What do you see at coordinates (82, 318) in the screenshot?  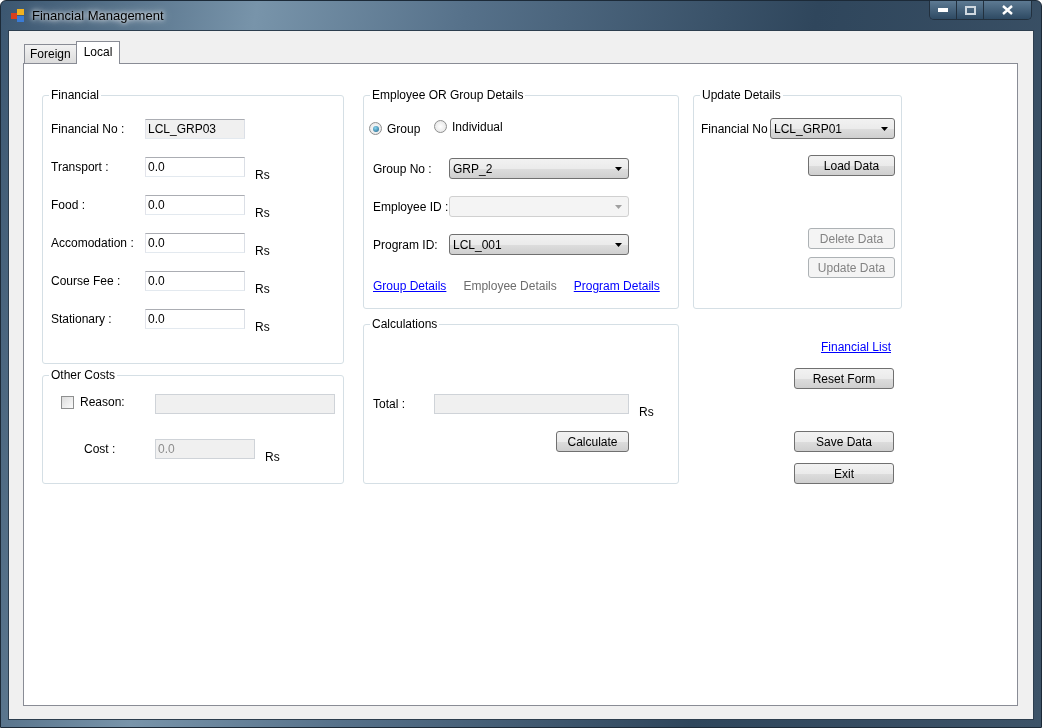 I see `field-label: Stationary :` at bounding box center [82, 318].